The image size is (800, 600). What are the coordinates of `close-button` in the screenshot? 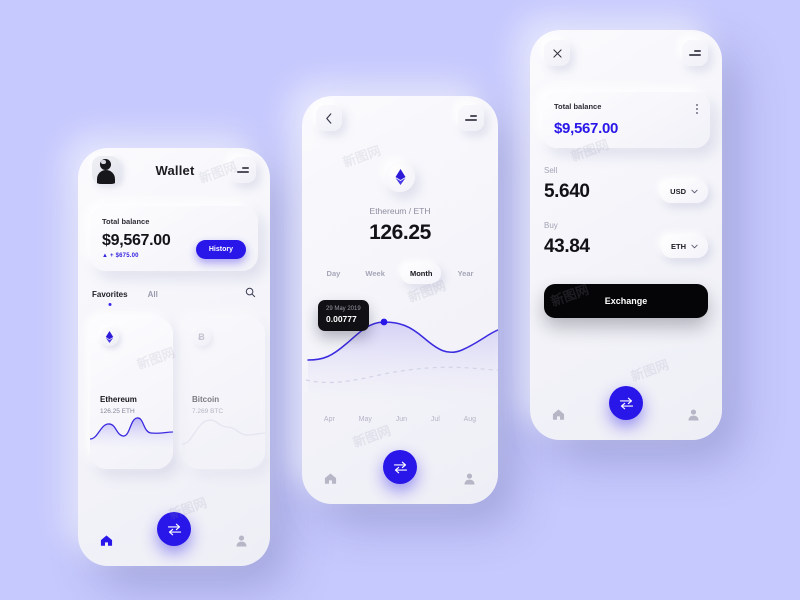 It's located at (557, 53).